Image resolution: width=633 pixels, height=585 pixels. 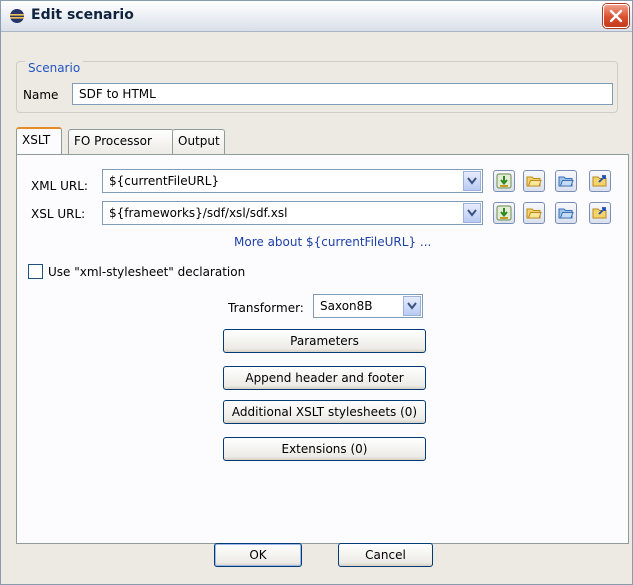 I want to click on app-icon, so click(x=17, y=16).